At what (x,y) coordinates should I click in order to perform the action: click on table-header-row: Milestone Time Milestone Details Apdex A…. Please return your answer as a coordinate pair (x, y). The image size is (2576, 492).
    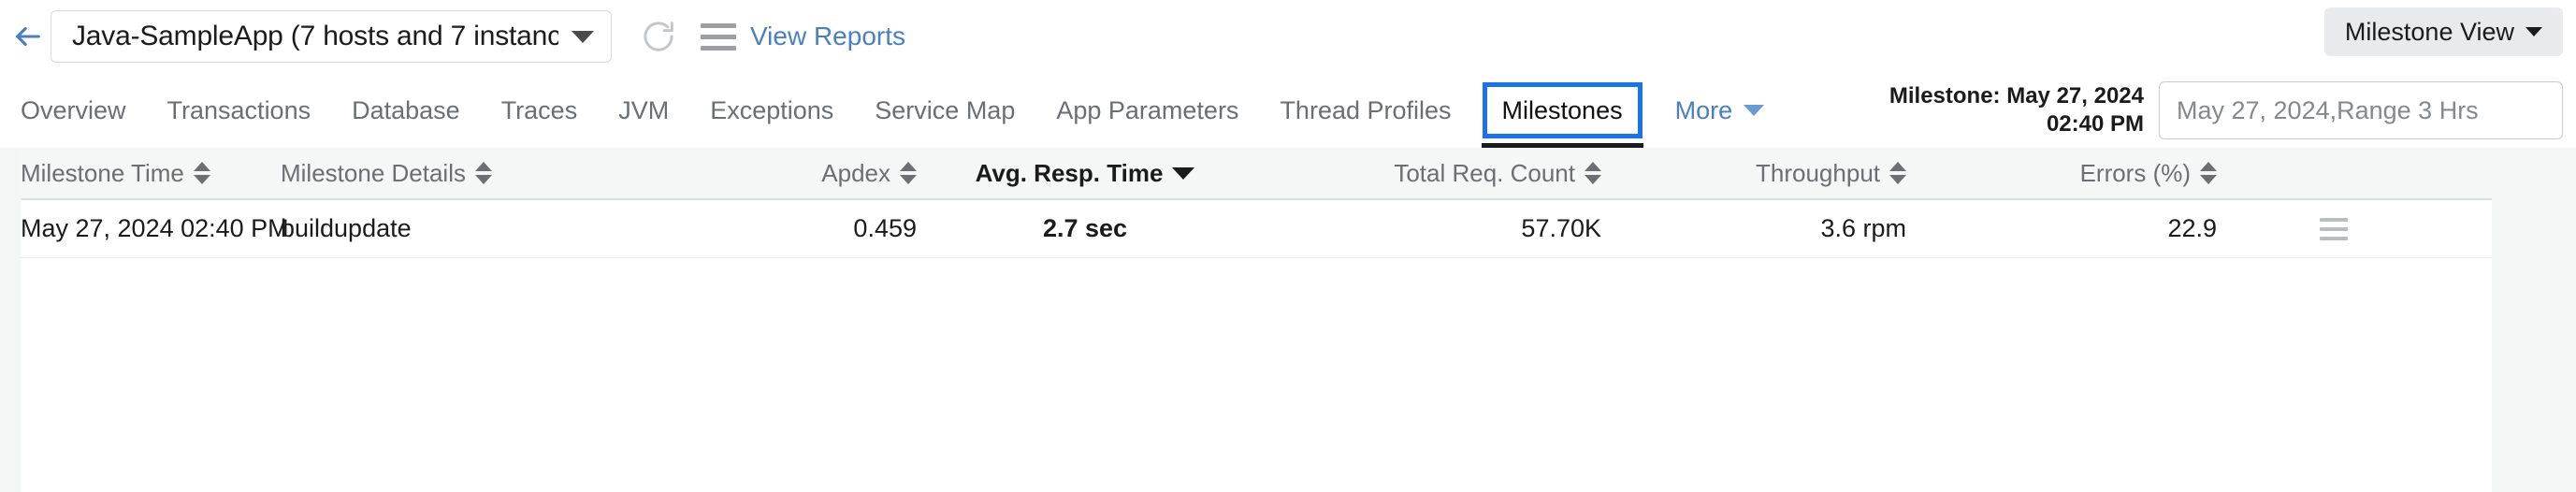
    Looking at the image, I should click on (1257, 174).